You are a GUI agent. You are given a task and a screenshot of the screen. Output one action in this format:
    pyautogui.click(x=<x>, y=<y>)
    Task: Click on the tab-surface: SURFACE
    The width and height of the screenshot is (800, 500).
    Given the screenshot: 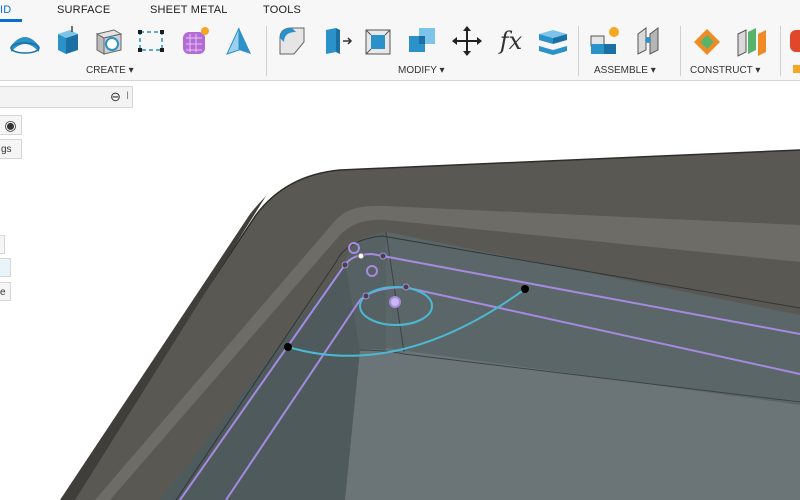 What is the action you would take?
    pyautogui.click(x=83, y=10)
    